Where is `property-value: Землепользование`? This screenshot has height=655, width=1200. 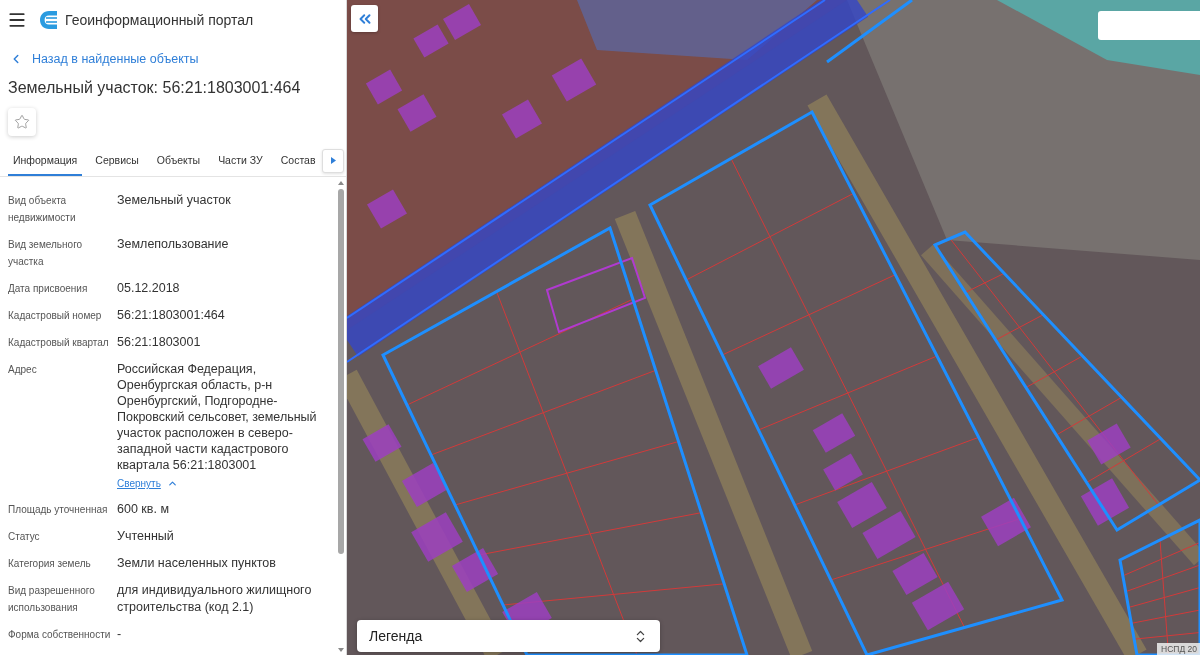 property-value: Землепользование is located at coordinates (173, 244).